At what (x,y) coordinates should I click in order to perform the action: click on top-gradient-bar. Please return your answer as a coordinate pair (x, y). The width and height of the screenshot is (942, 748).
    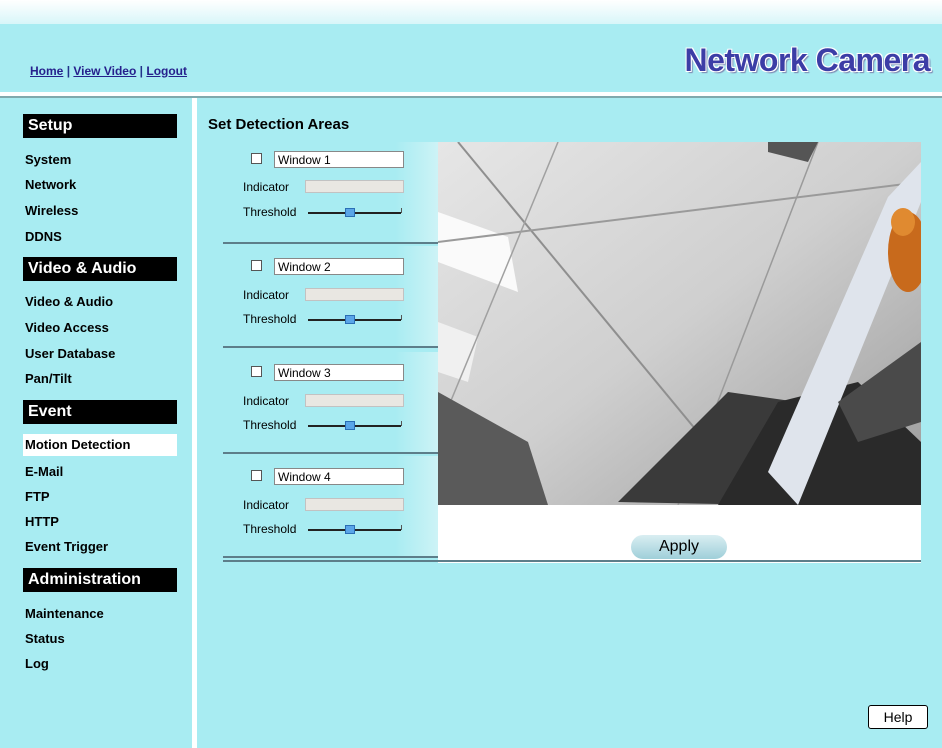
    Looking at the image, I should click on (471, 12).